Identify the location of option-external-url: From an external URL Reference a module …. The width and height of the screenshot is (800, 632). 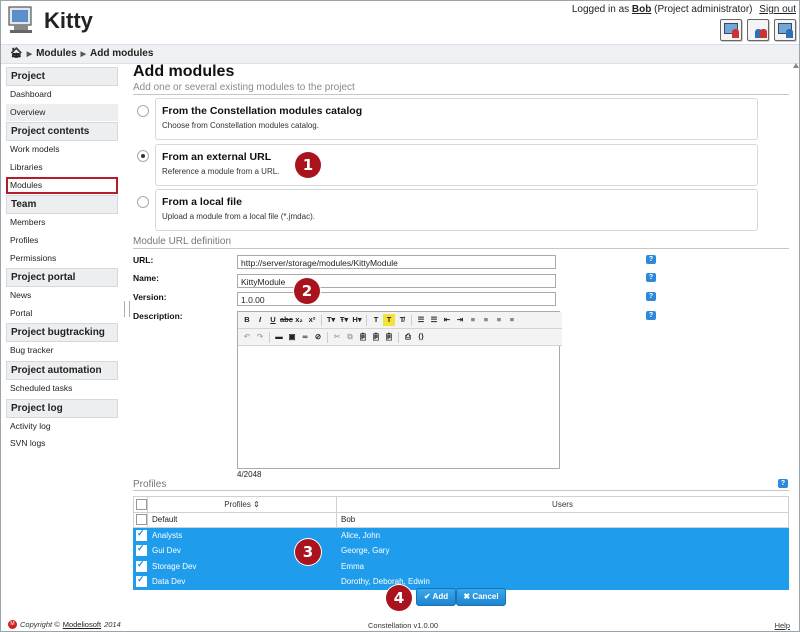
(456, 165).